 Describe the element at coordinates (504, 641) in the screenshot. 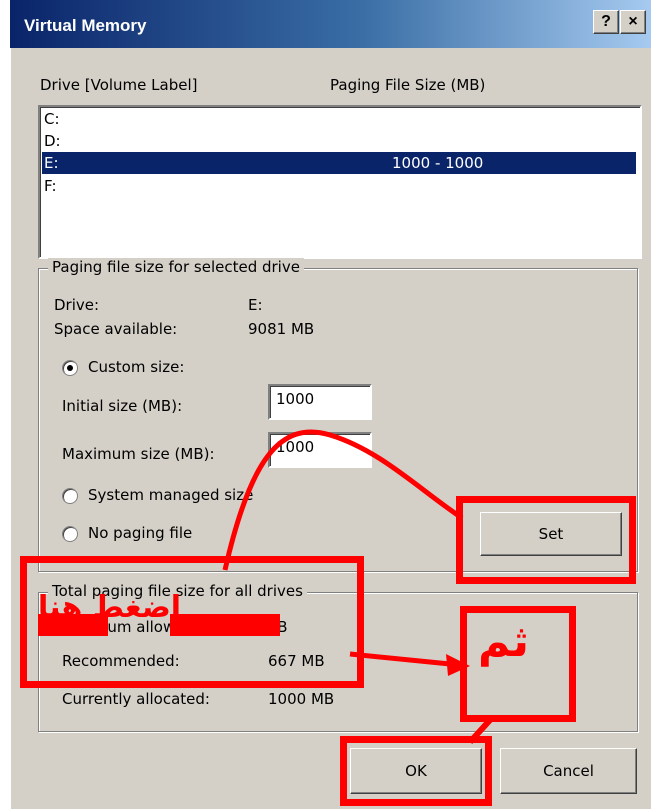

I see `annotation-then-text: ثم` at that location.